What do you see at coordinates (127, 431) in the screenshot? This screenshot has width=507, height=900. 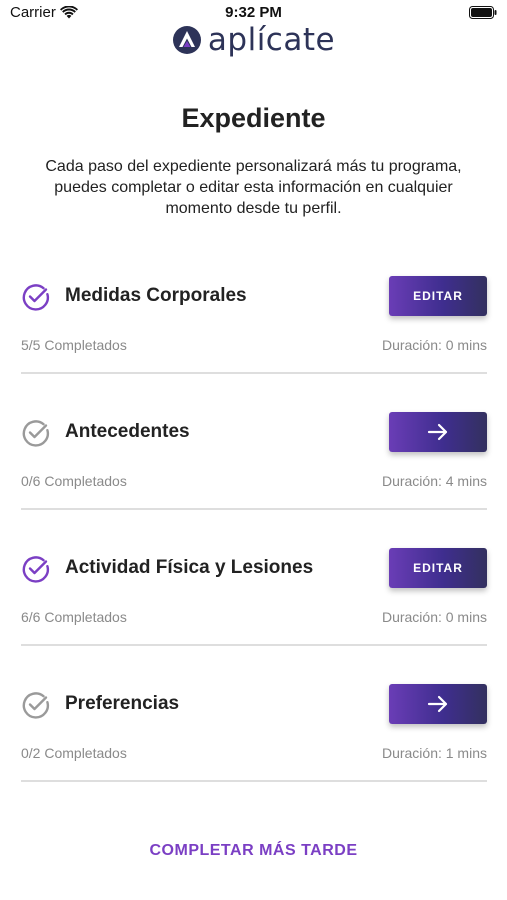 I see `step-title: Antecedentes` at bounding box center [127, 431].